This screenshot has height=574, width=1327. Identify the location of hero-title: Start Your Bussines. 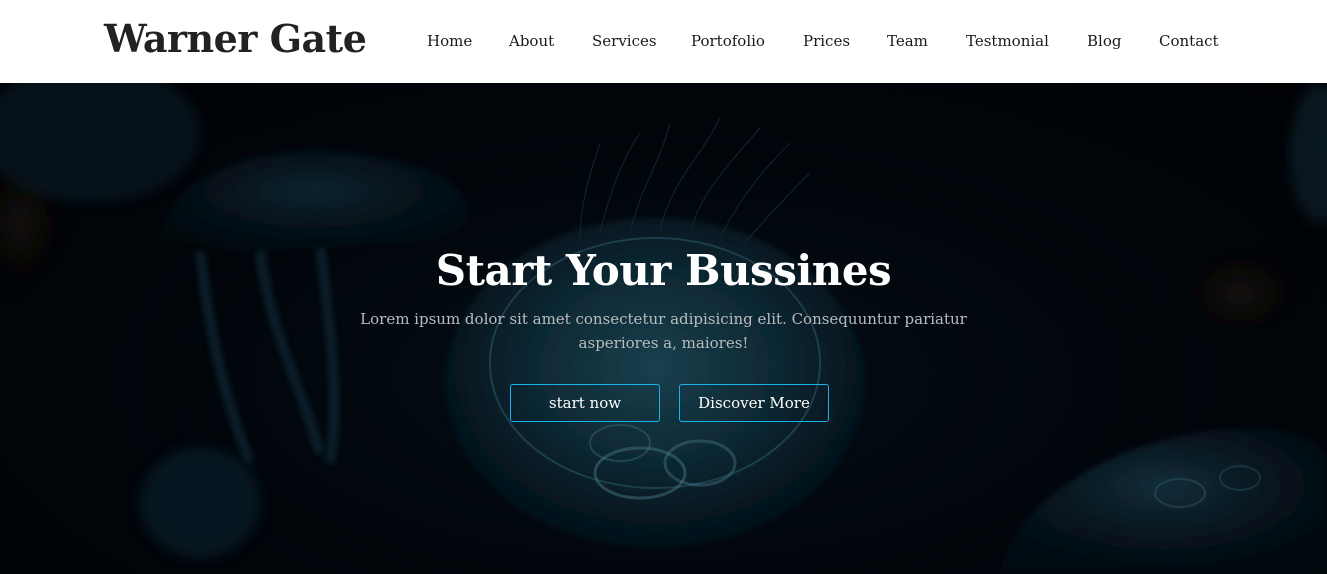
(663, 270).